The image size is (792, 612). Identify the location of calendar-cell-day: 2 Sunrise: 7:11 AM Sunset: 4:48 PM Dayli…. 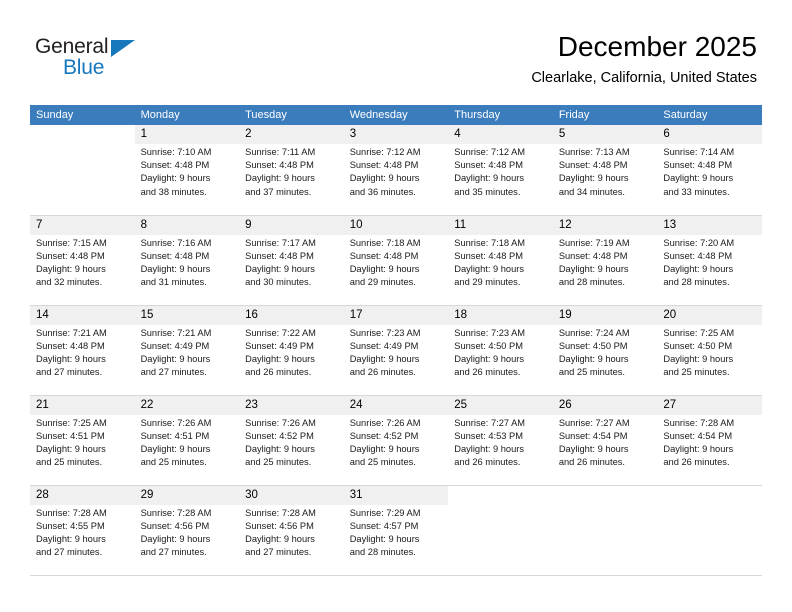
(291, 170).